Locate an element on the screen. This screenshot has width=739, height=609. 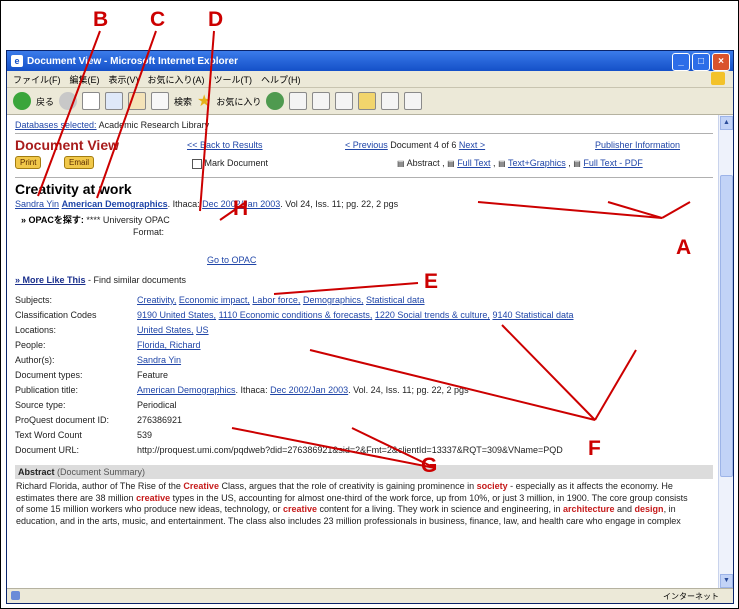
menu-help: ヘルプ(H) is located at coordinates (281, 79).